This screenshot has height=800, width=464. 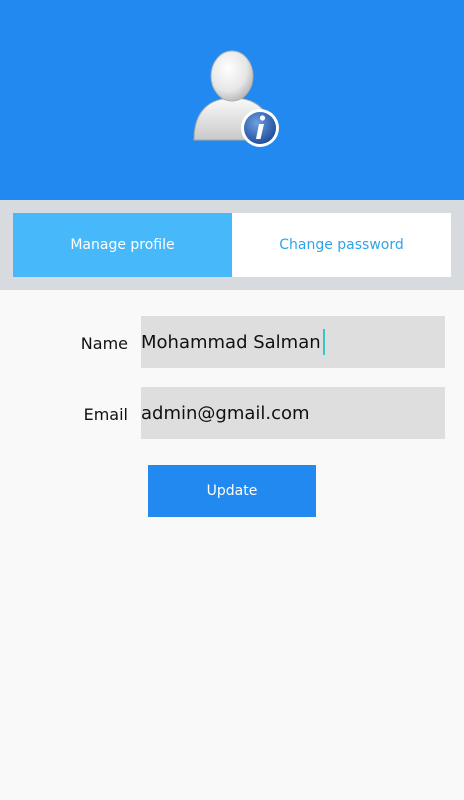 I want to click on tab-manage-profile-label: Manage profile, so click(x=122, y=245).